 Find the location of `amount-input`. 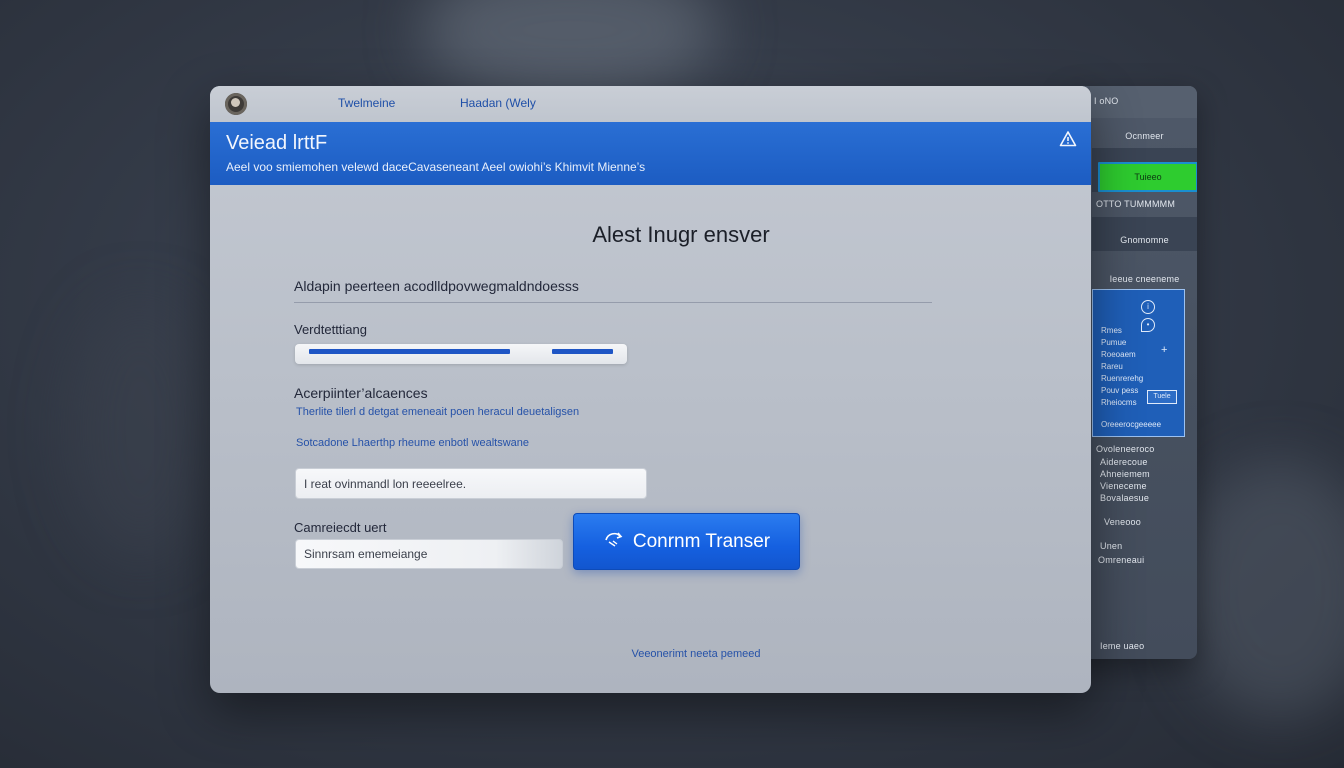

amount-input is located at coordinates (471, 483).